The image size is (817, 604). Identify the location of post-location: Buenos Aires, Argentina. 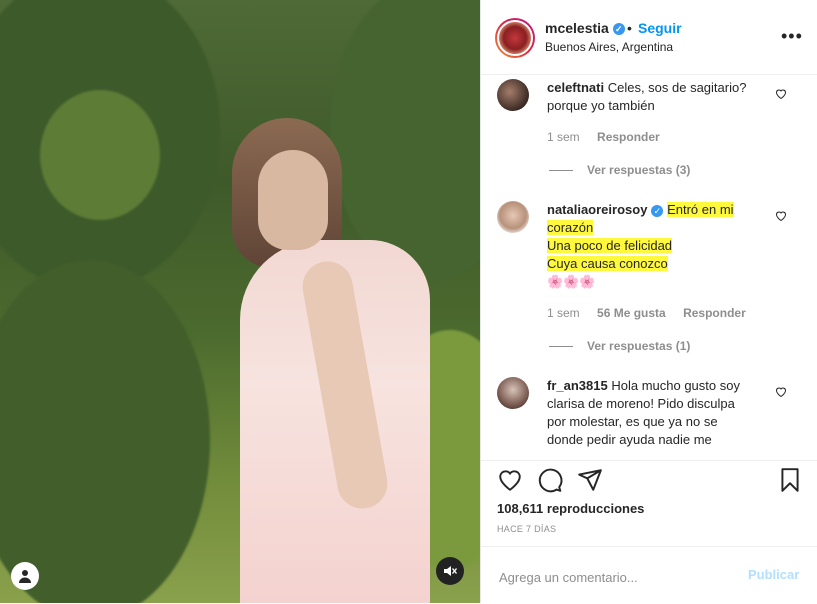
(609, 47).